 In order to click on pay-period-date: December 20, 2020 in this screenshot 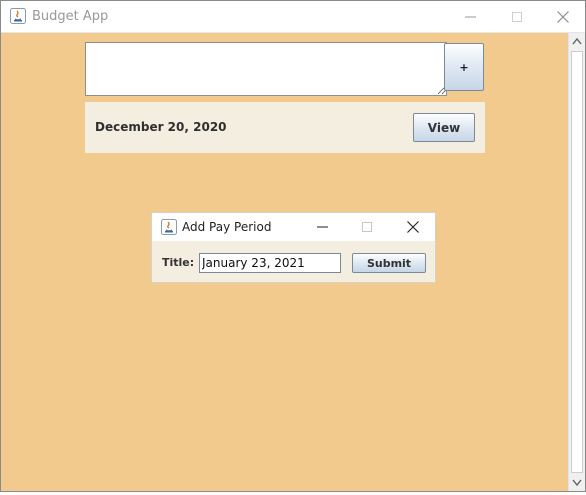, I will do `click(161, 127)`.